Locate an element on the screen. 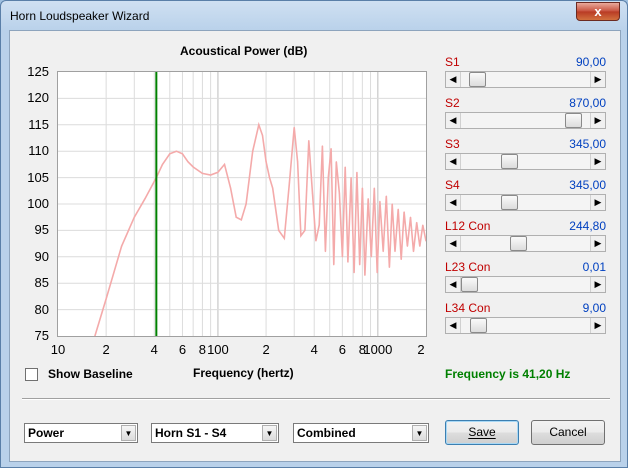  mode-dropdown-value: Power is located at coordinates (46, 433).